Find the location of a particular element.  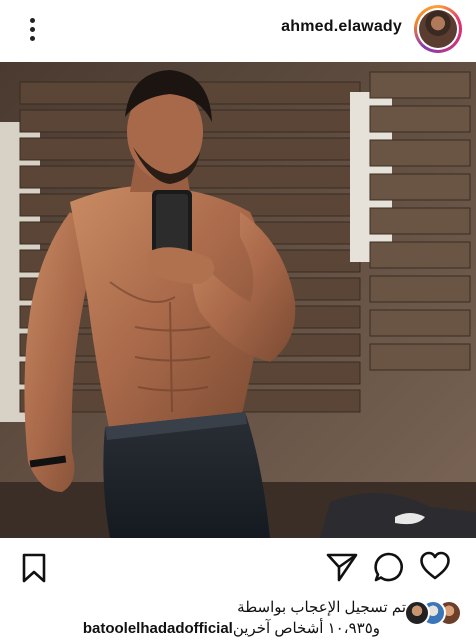

bookmark-icon is located at coordinates (34, 568).